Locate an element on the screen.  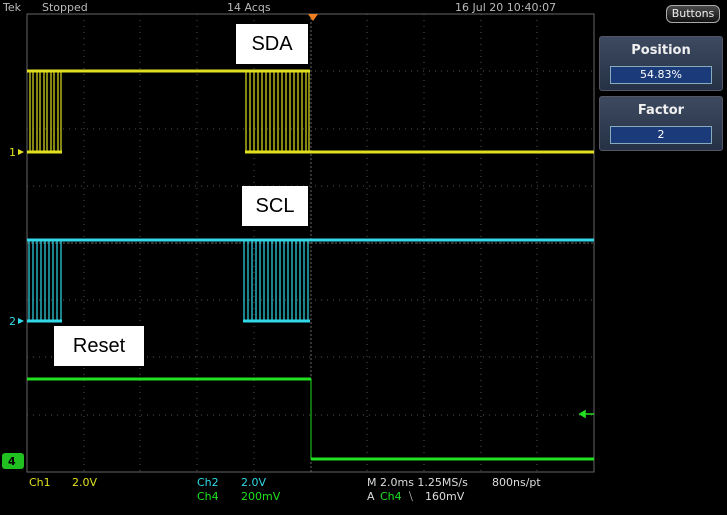
ch1-name: Ch1 is located at coordinates (40, 482).